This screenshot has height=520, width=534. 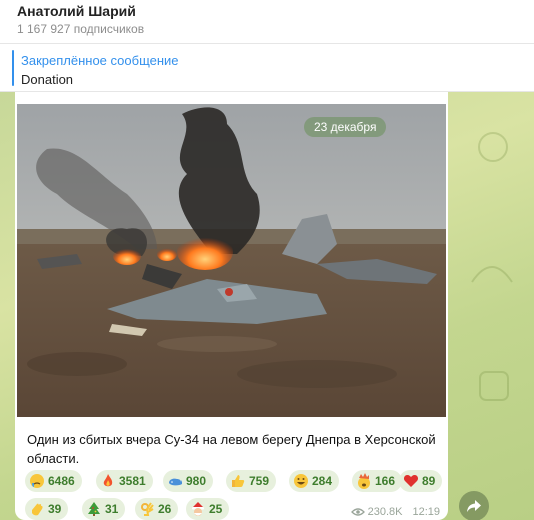 I want to click on pinned-text: Donation, so click(x=47, y=79).